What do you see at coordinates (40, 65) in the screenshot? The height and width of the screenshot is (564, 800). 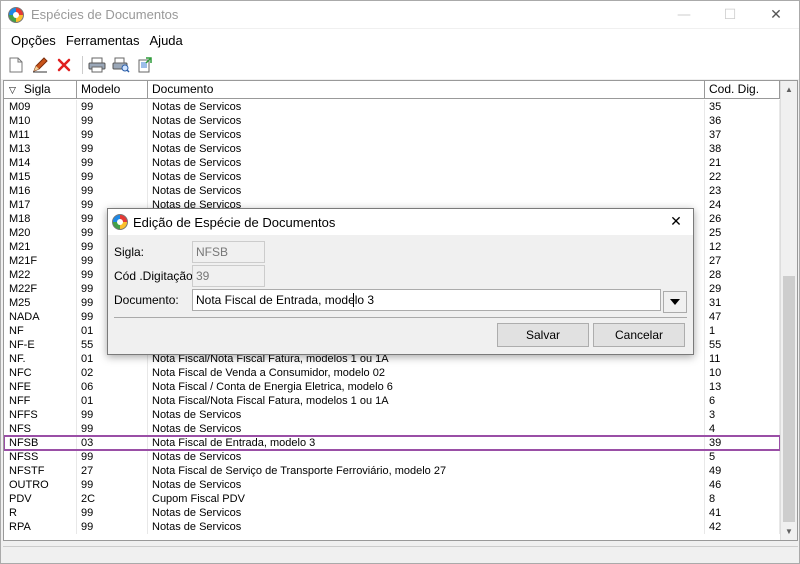 I see `edit-pencil-icon` at bounding box center [40, 65].